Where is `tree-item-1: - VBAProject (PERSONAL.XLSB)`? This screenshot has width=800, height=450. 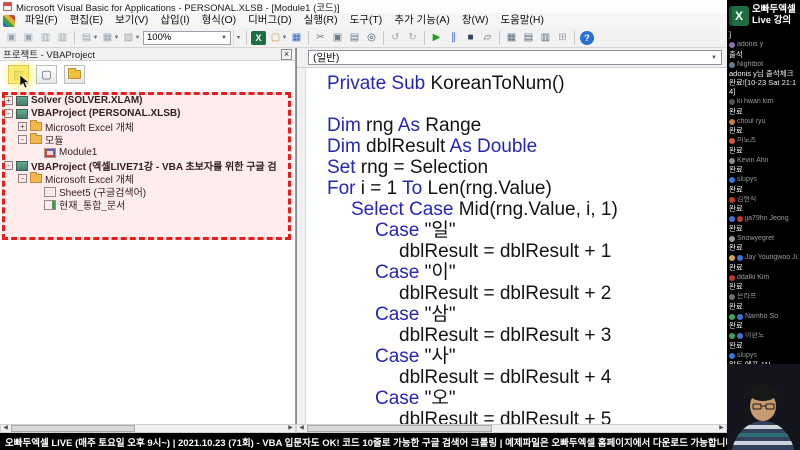 tree-item-1: - VBAProject (PERSONAL.XLSB) is located at coordinates (146, 113).